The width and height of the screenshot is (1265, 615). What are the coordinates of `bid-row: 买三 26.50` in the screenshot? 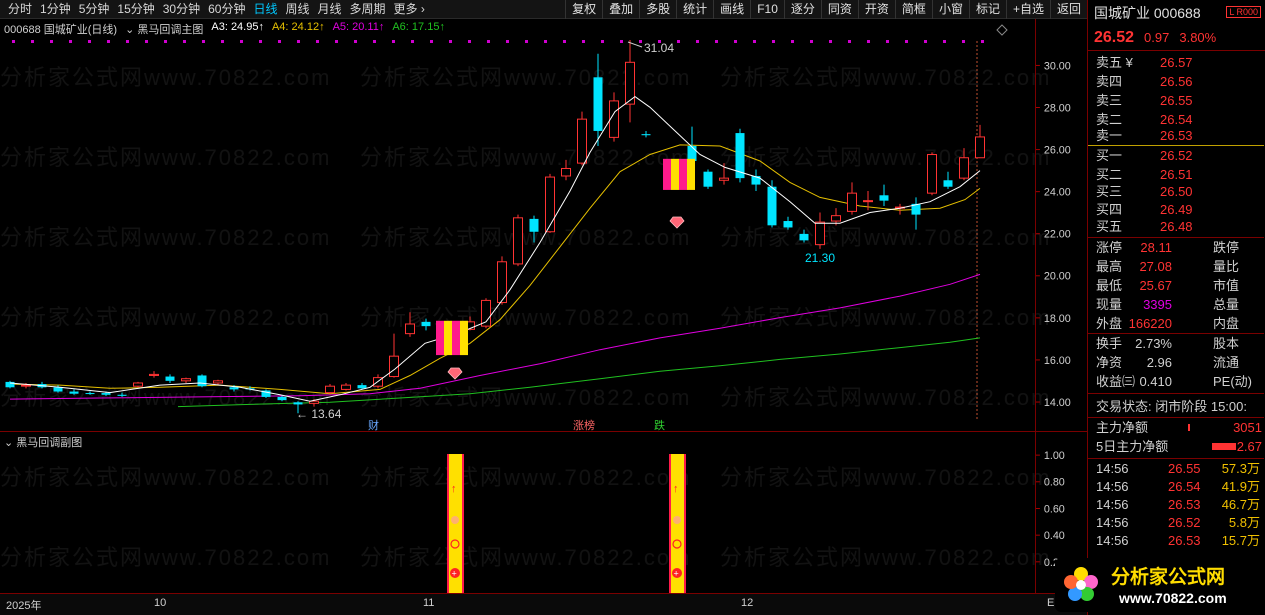 It's located at (1176, 191).